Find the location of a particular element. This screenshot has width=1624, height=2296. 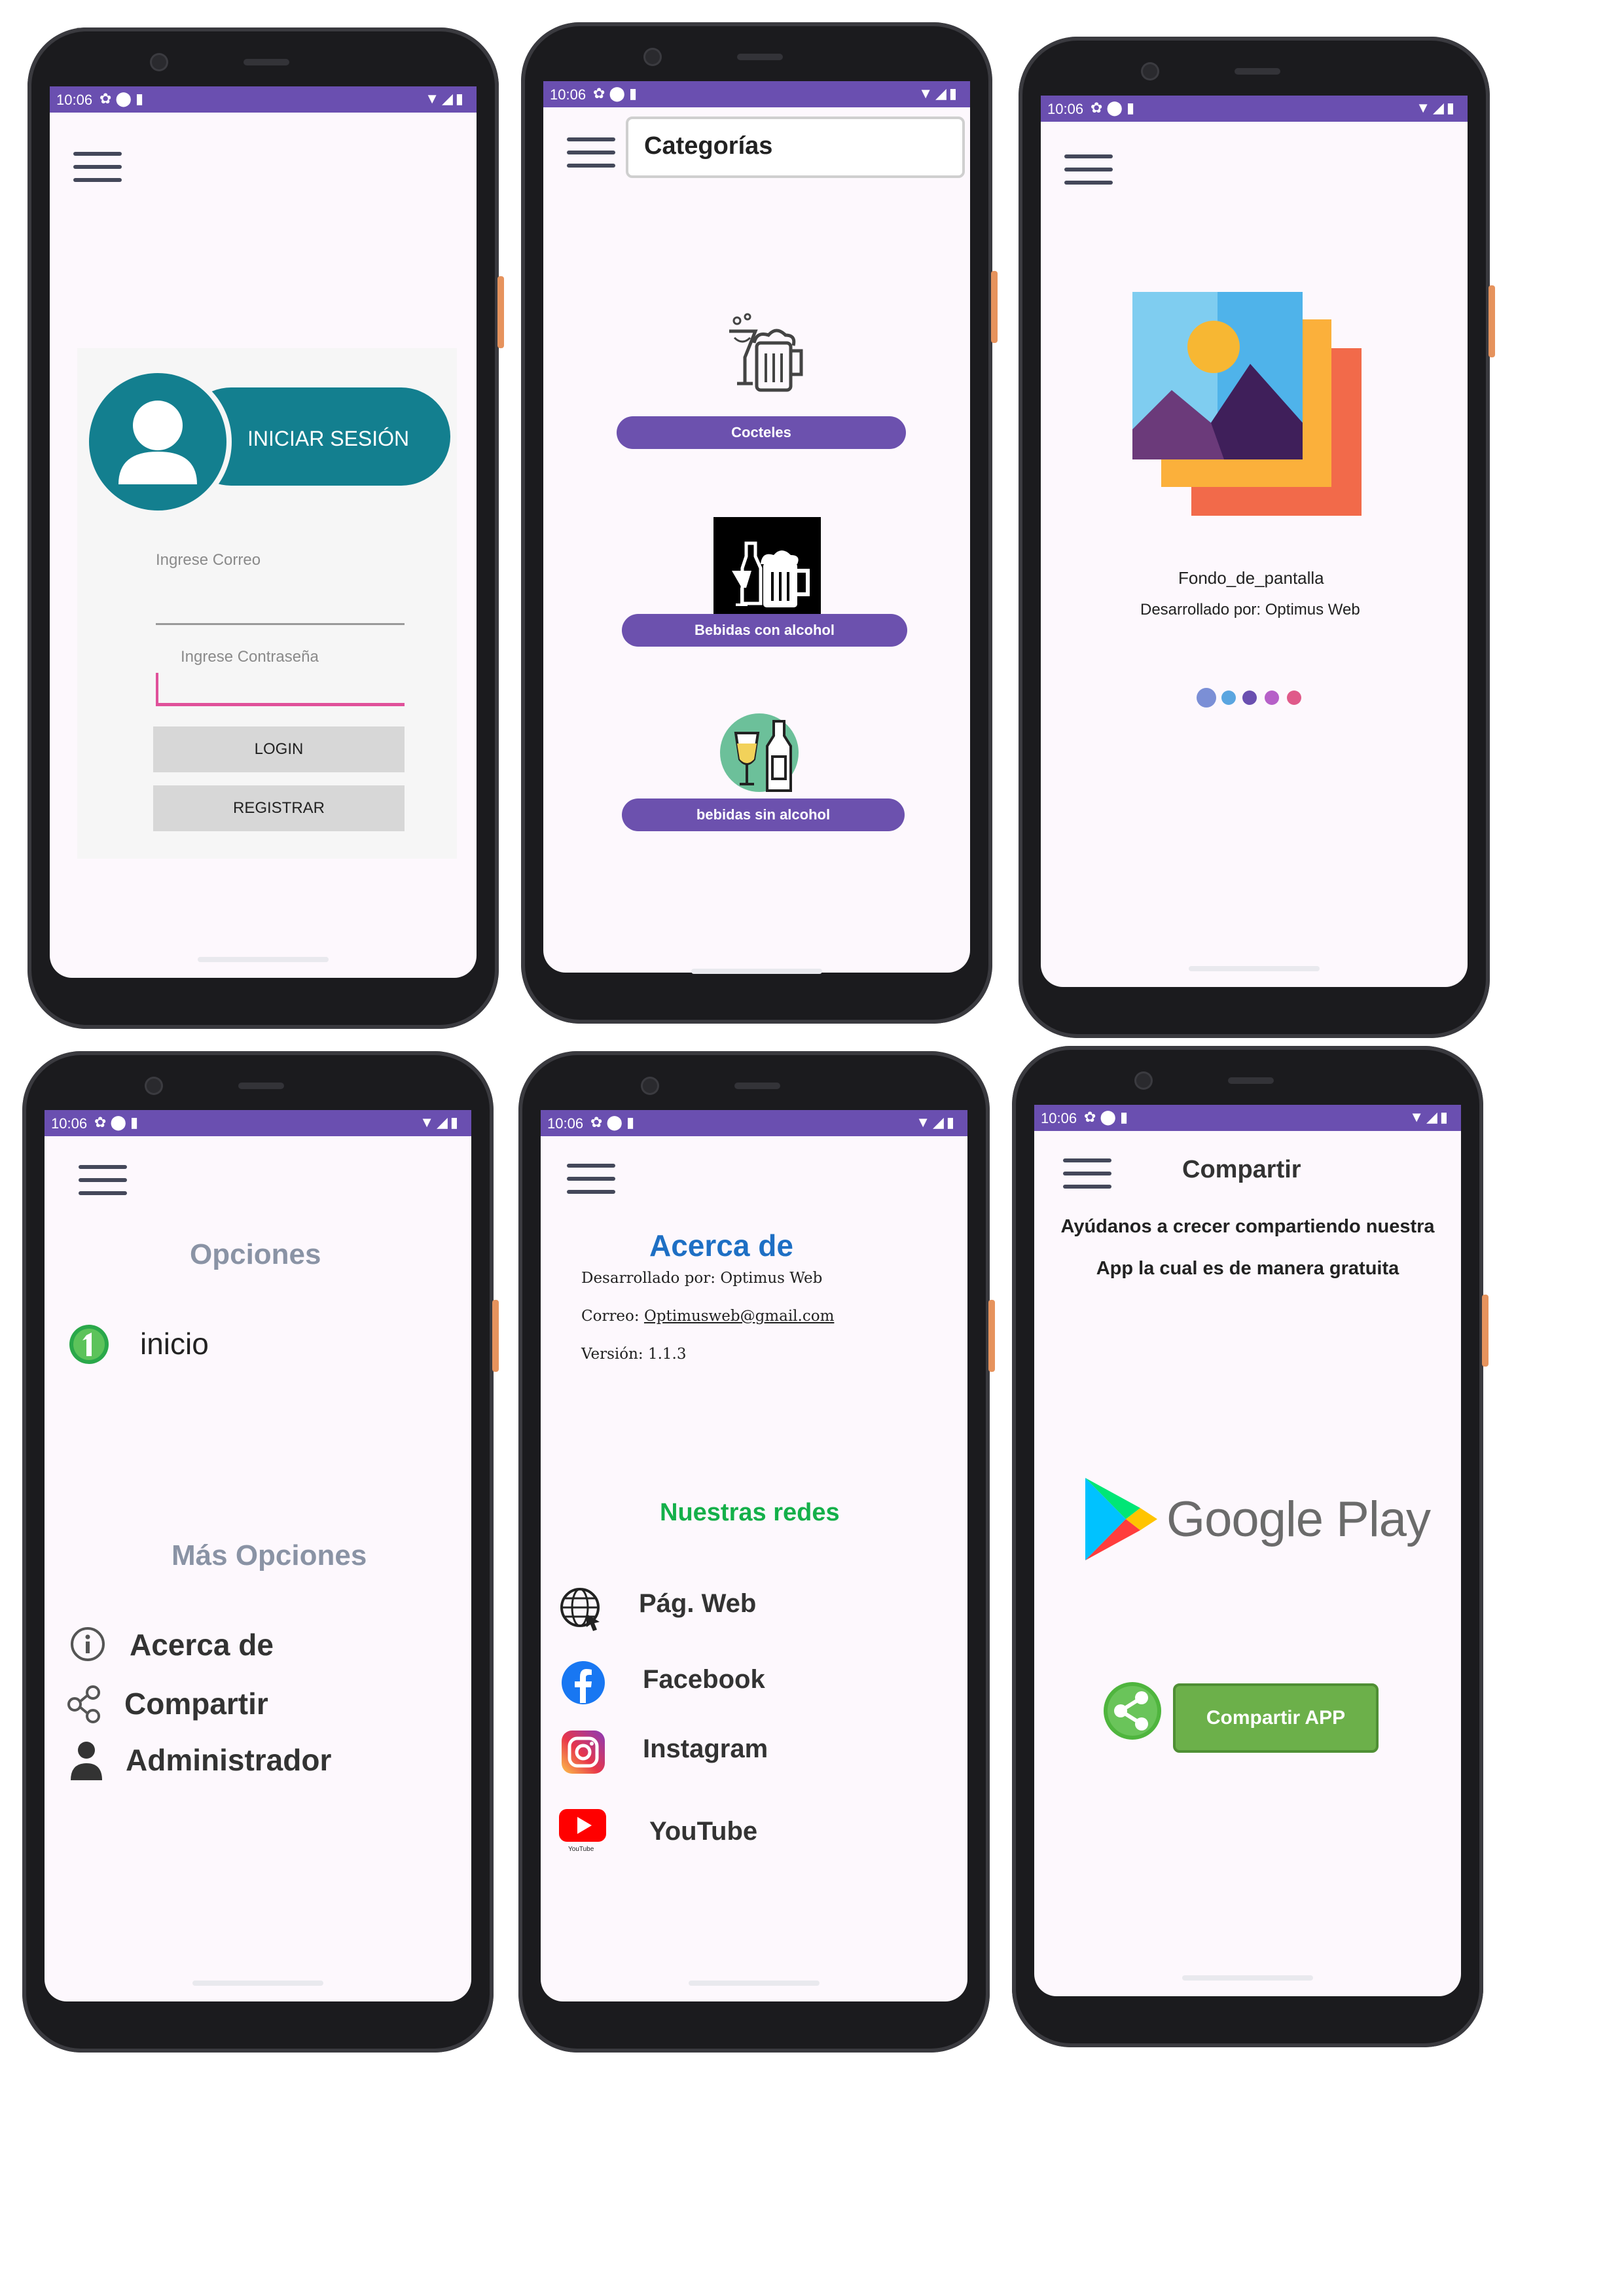

soft-drinks-icon is located at coordinates (759, 752).